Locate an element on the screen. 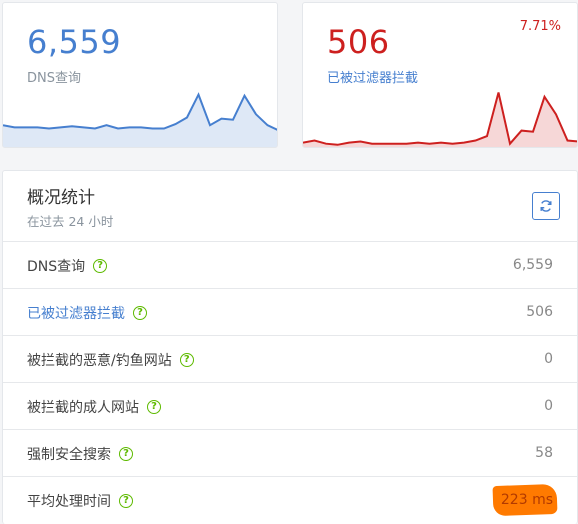 This screenshot has width=578, height=524. dns-queries-count: 6,559 is located at coordinates (74, 42).